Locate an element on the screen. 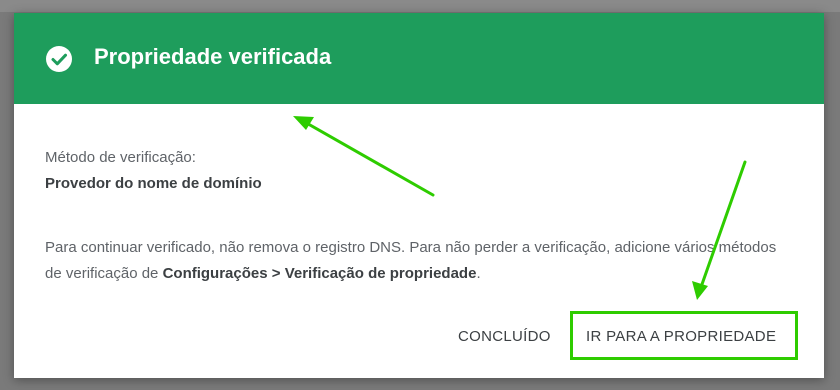  method-value: Provedor do nome de domínio is located at coordinates (153, 183).